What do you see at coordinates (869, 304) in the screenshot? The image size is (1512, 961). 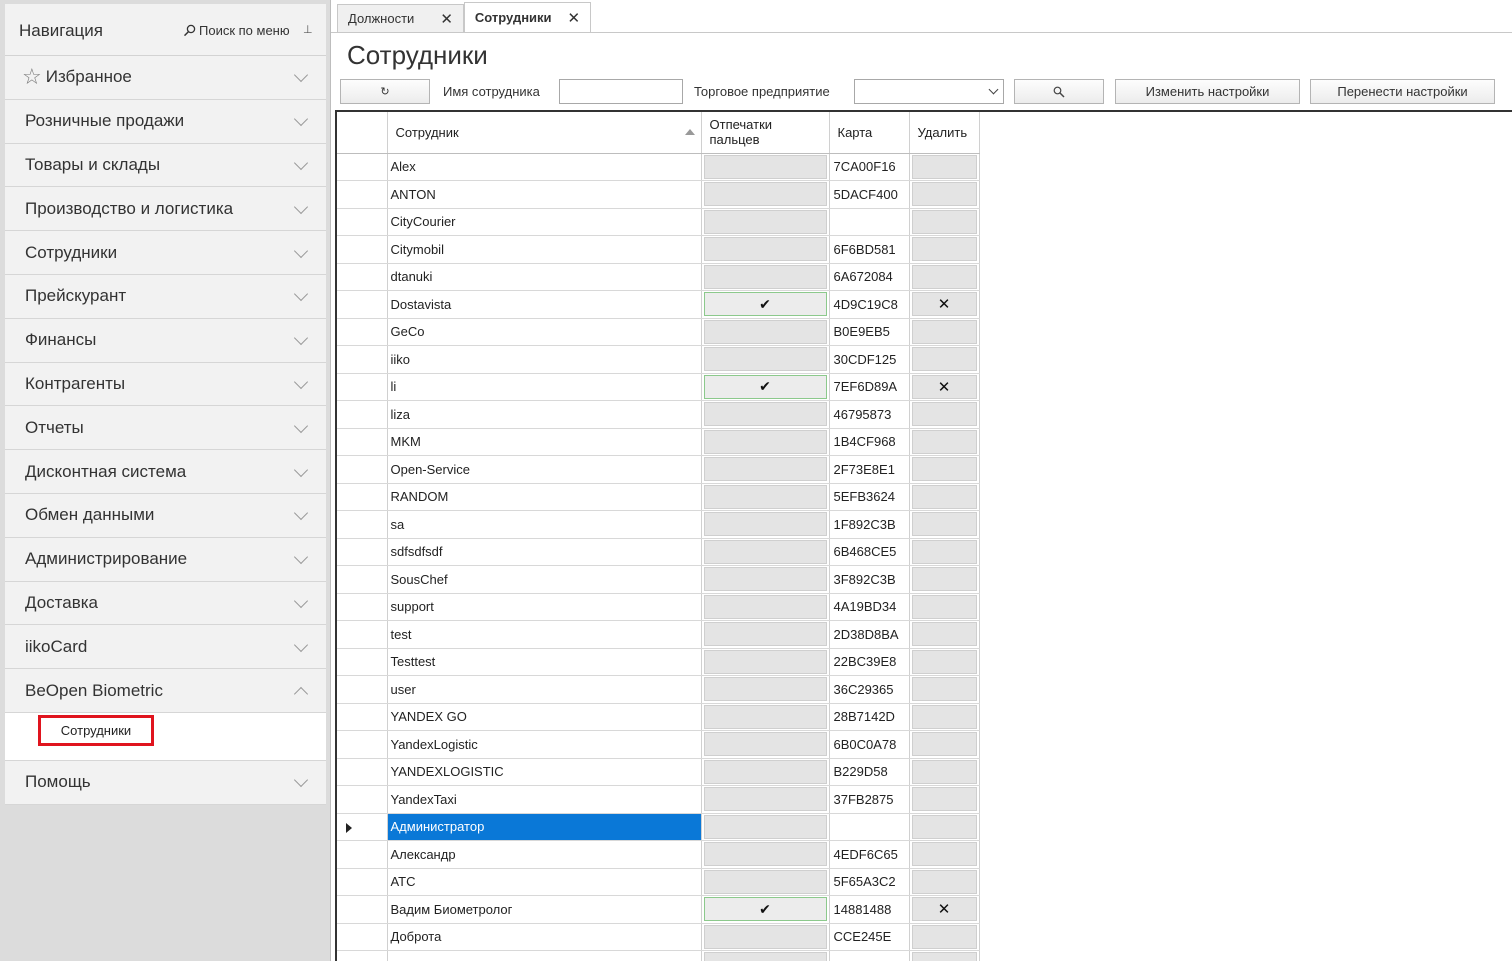 I see `card-cell: 4D9C19C8` at bounding box center [869, 304].